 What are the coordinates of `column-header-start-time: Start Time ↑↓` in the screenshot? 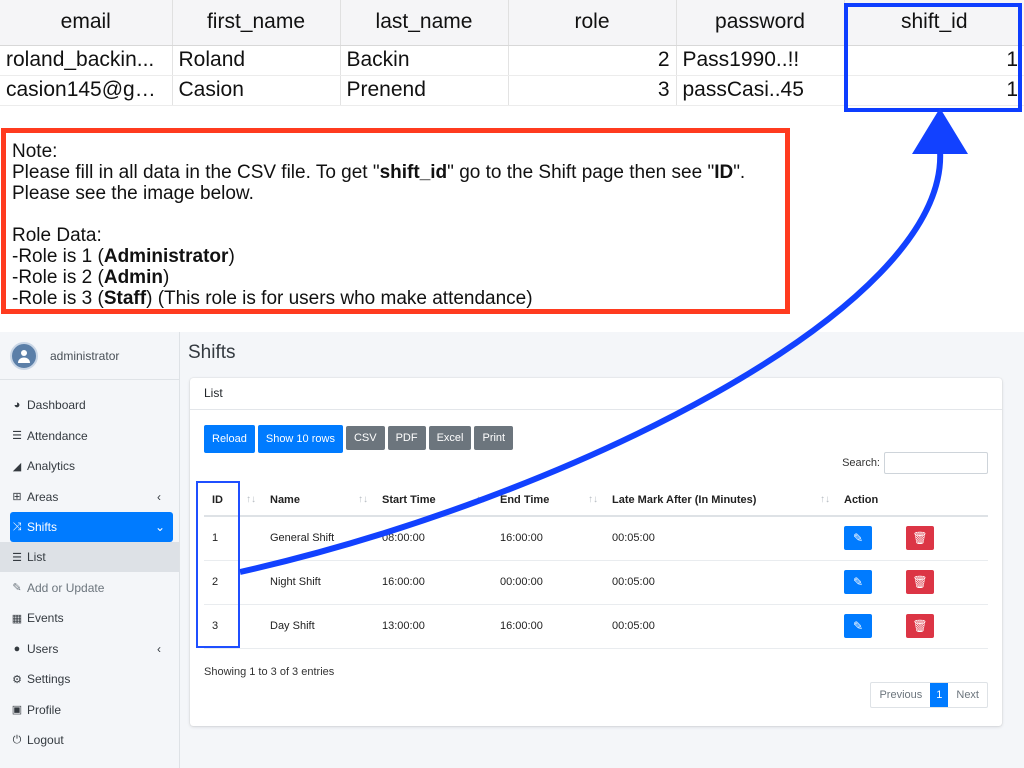 It's located at (433, 500).